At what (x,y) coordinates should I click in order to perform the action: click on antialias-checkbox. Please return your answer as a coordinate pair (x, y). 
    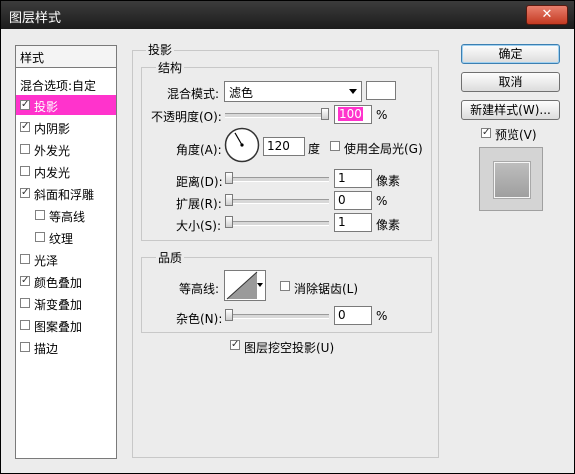
    Looking at the image, I should click on (285, 286).